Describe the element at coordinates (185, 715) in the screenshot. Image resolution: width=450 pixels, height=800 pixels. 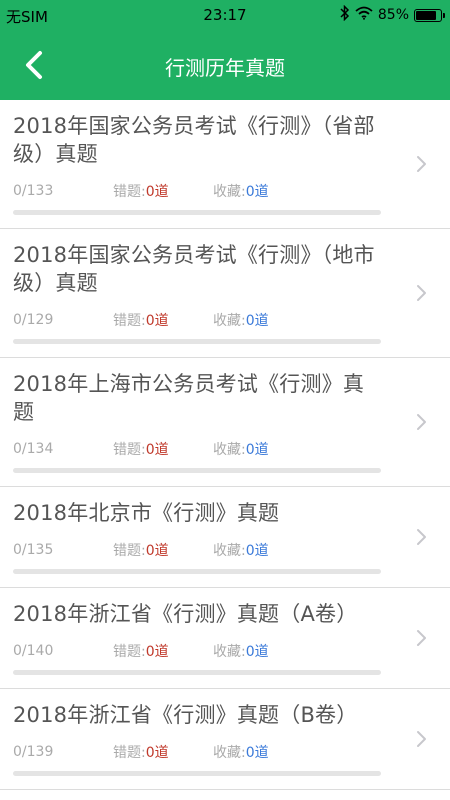
I see `exam-title: 2018年浙江省《行测》真题（B卷）` at that location.